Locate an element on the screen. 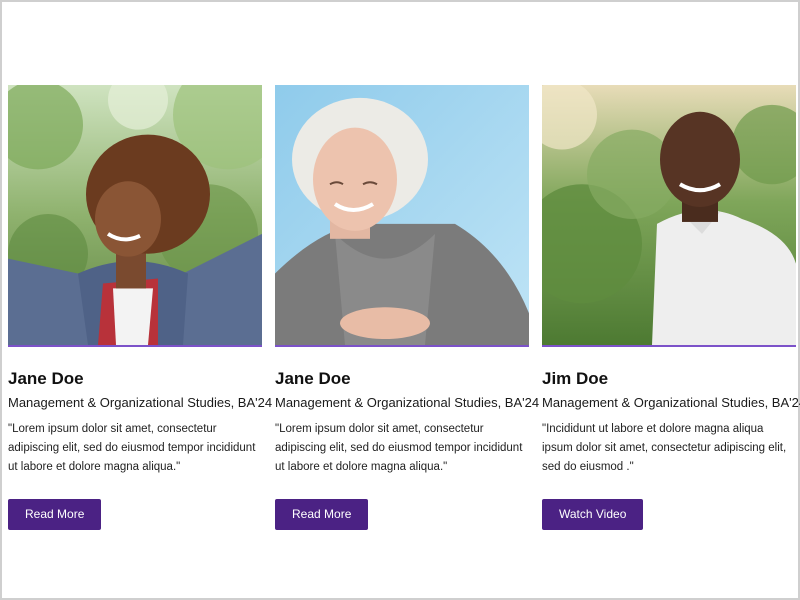 The height and width of the screenshot is (600, 800). photo-older-woman is located at coordinates (402, 215).